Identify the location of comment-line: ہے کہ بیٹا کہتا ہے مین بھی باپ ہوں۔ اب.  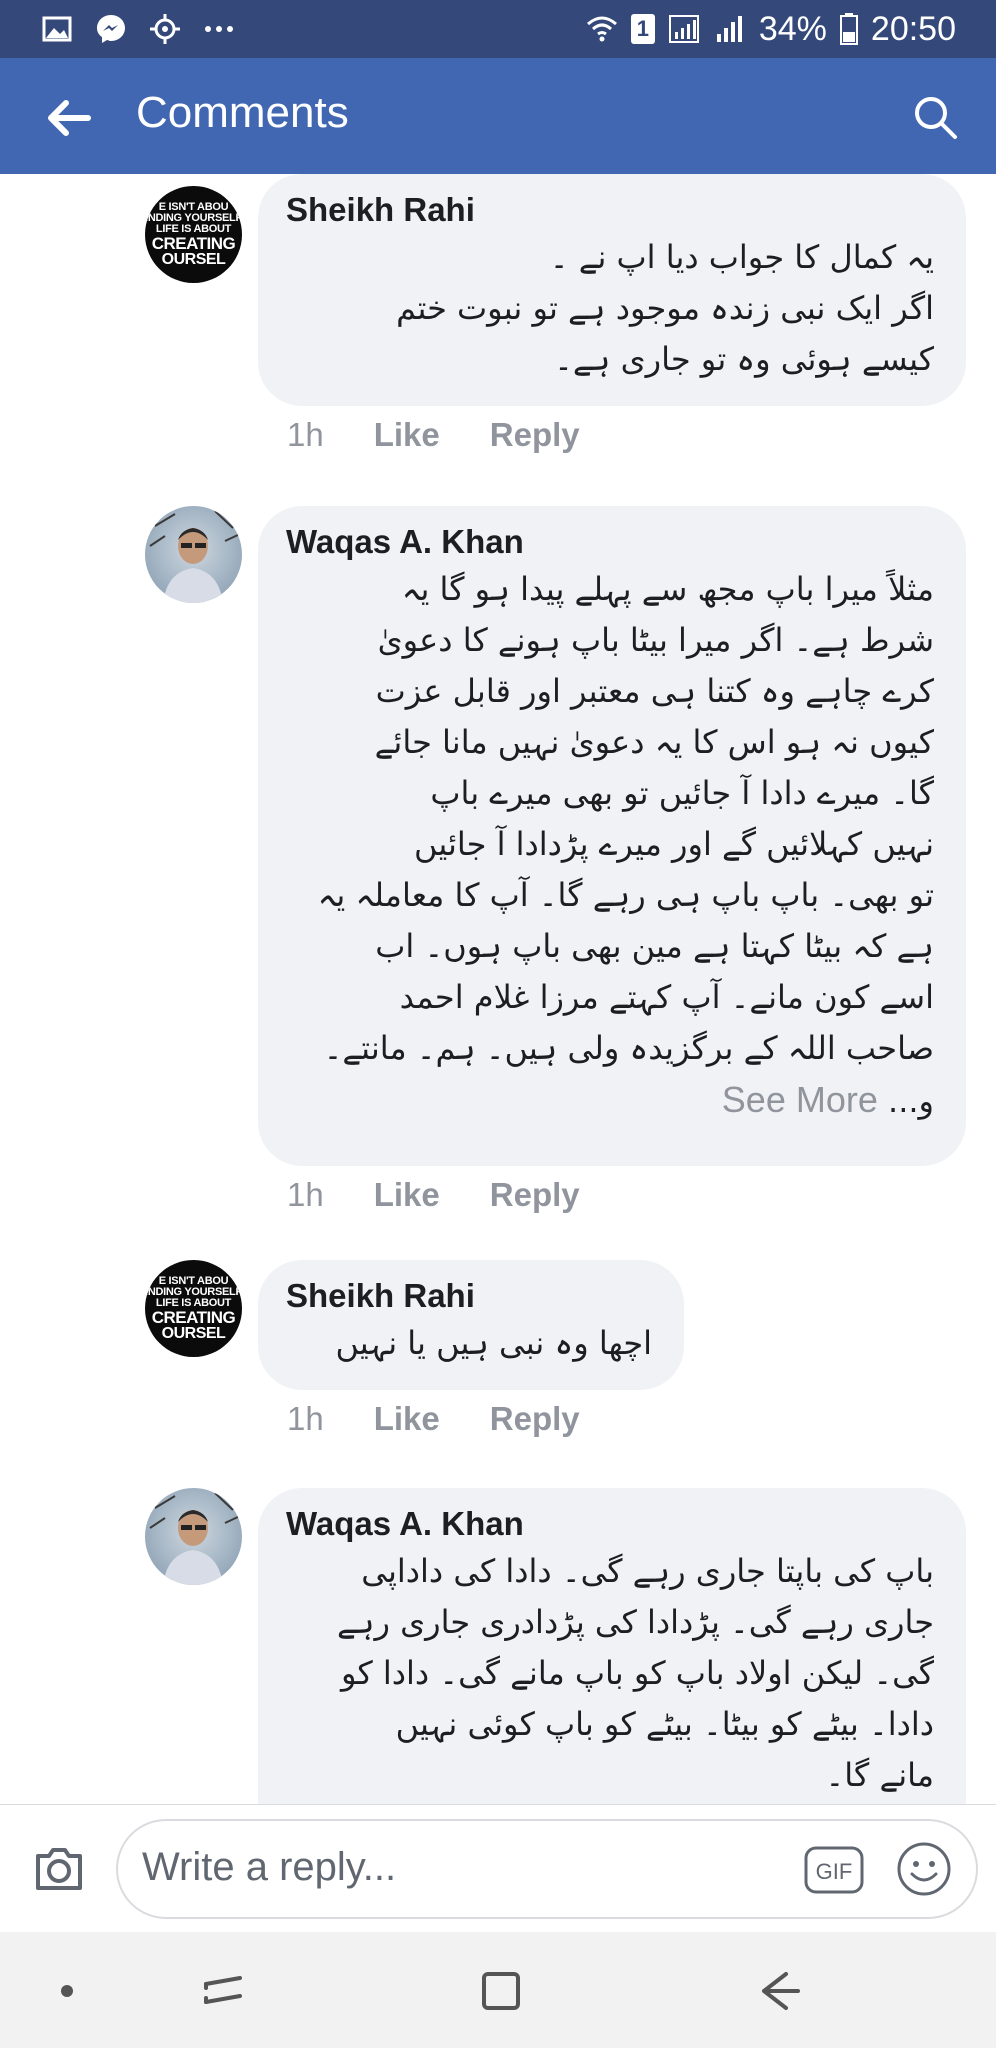
(654, 946).